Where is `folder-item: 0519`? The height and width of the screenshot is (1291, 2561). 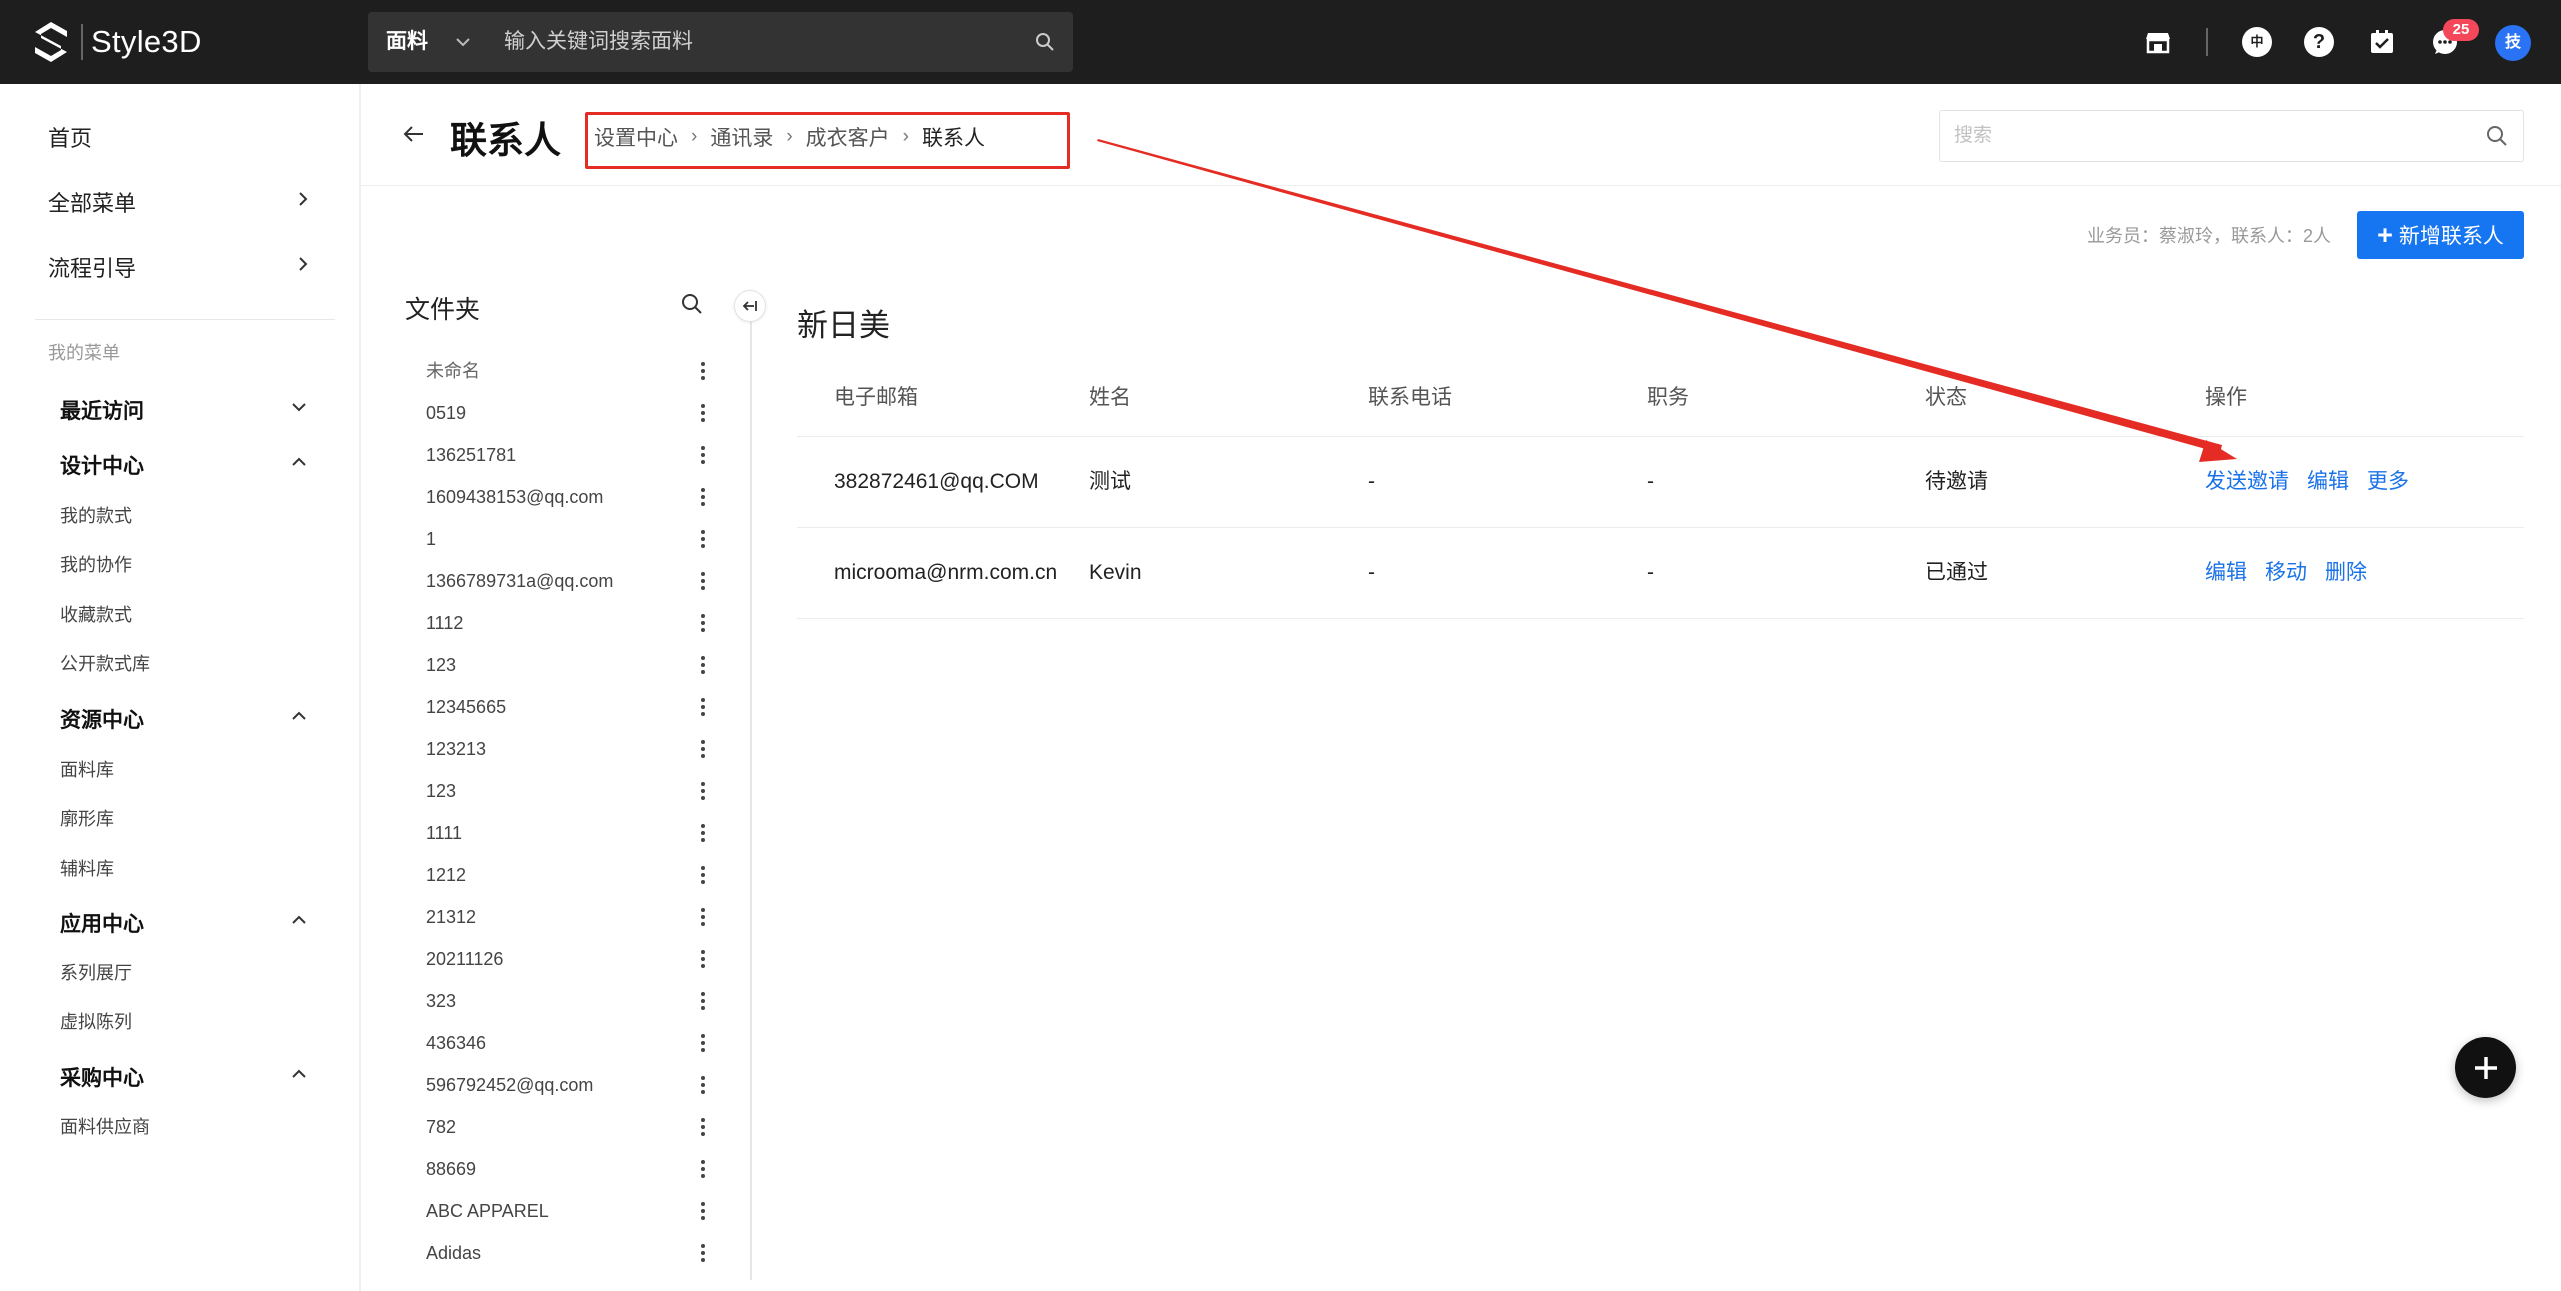 folder-item: 0519 is located at coordinates (562, 413).